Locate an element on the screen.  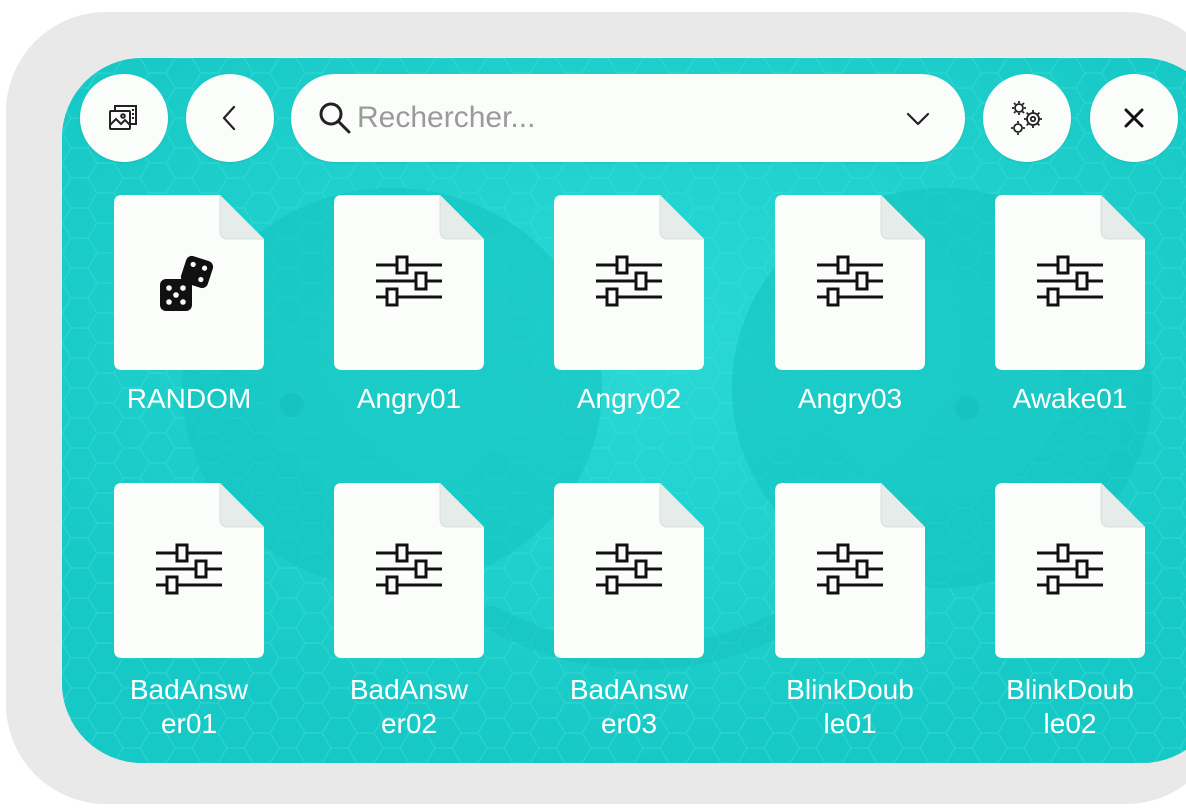
close-button is located at coordinates (1134, 118).